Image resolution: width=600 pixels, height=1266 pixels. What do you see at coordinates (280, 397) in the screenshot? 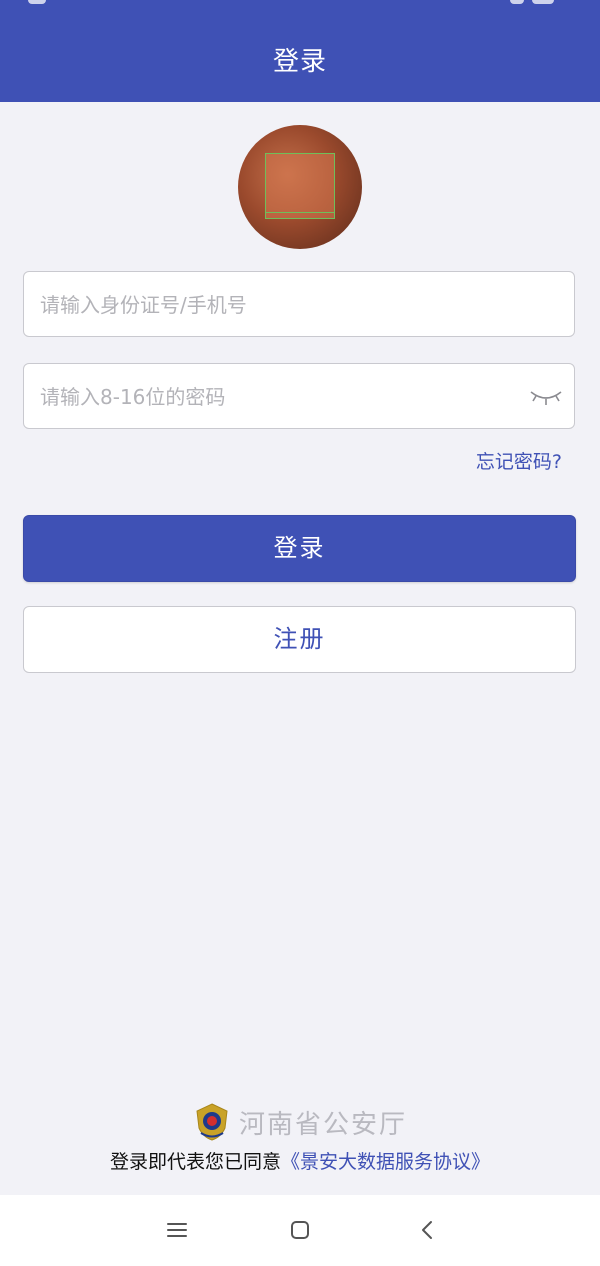
I see `password-input` at bounding box center [280, 397].